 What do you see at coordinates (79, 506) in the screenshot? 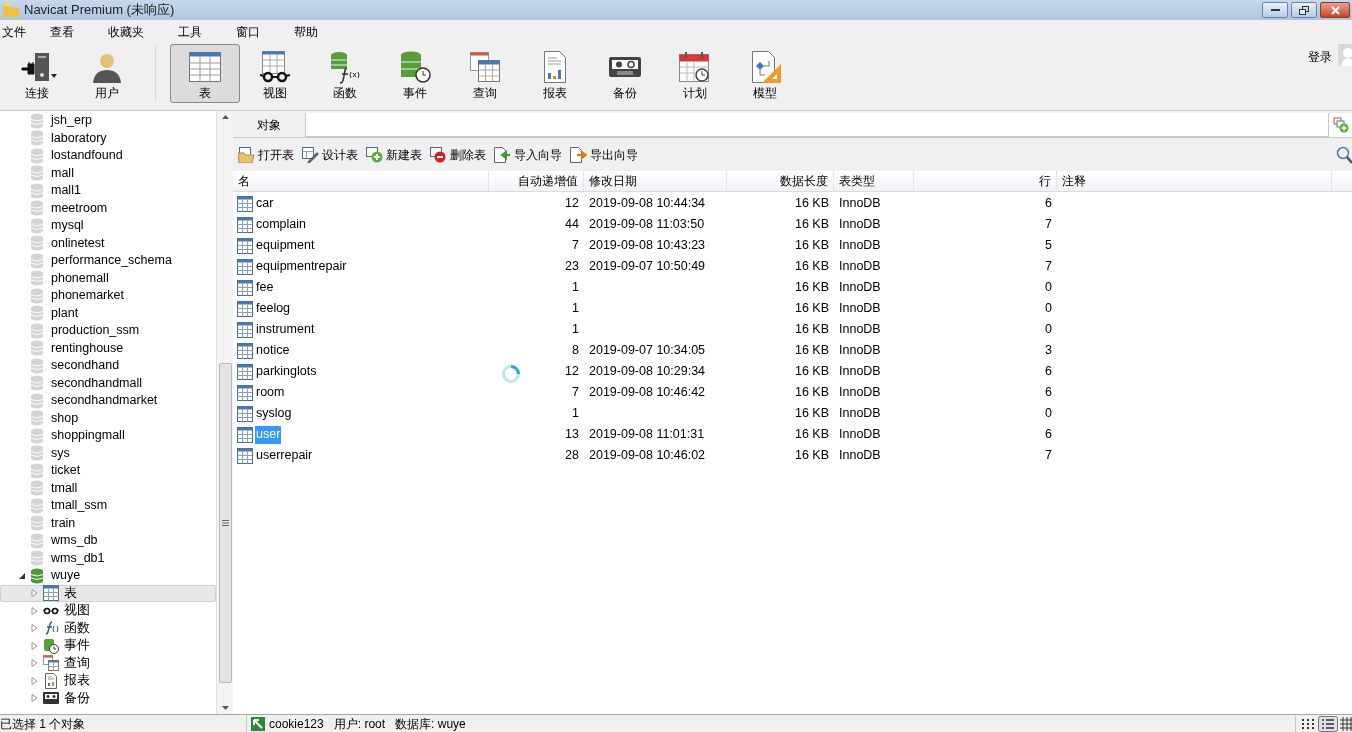
I see `database-item: tmall_ssm` at bounding box center [79, 506].